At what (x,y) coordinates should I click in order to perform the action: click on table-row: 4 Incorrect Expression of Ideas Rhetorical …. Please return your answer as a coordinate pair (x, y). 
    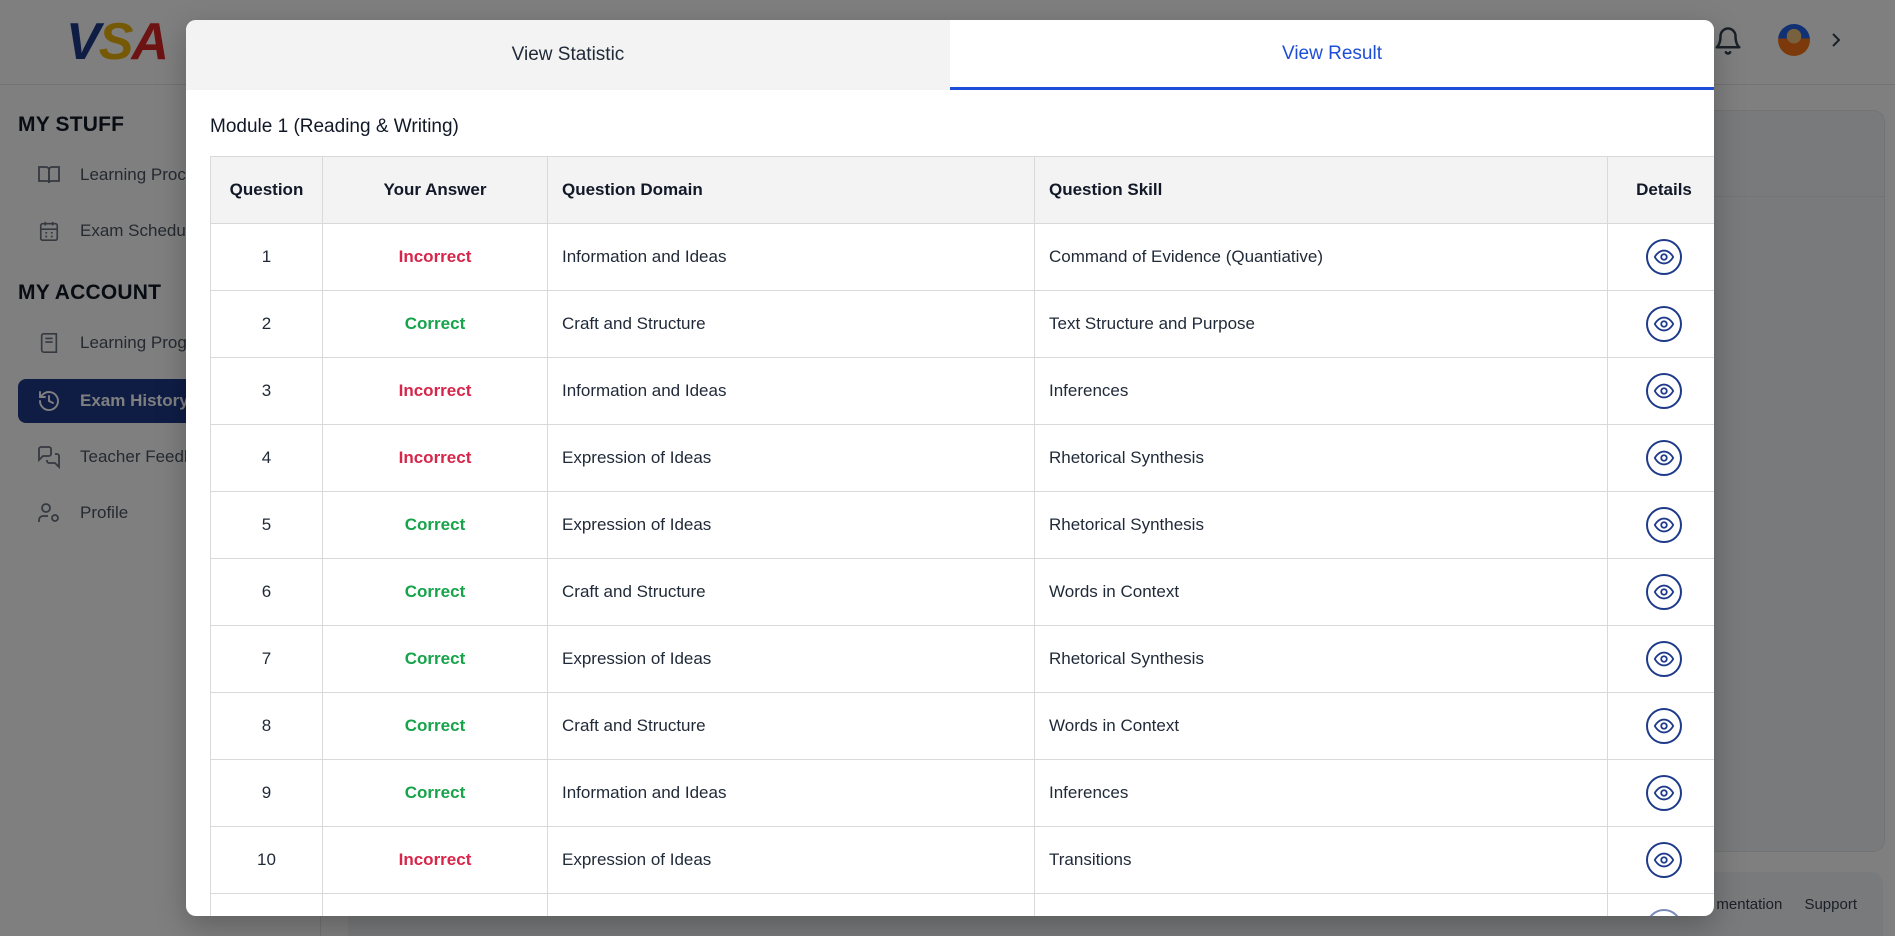
    Looking at the image, I should click on (962, 458).